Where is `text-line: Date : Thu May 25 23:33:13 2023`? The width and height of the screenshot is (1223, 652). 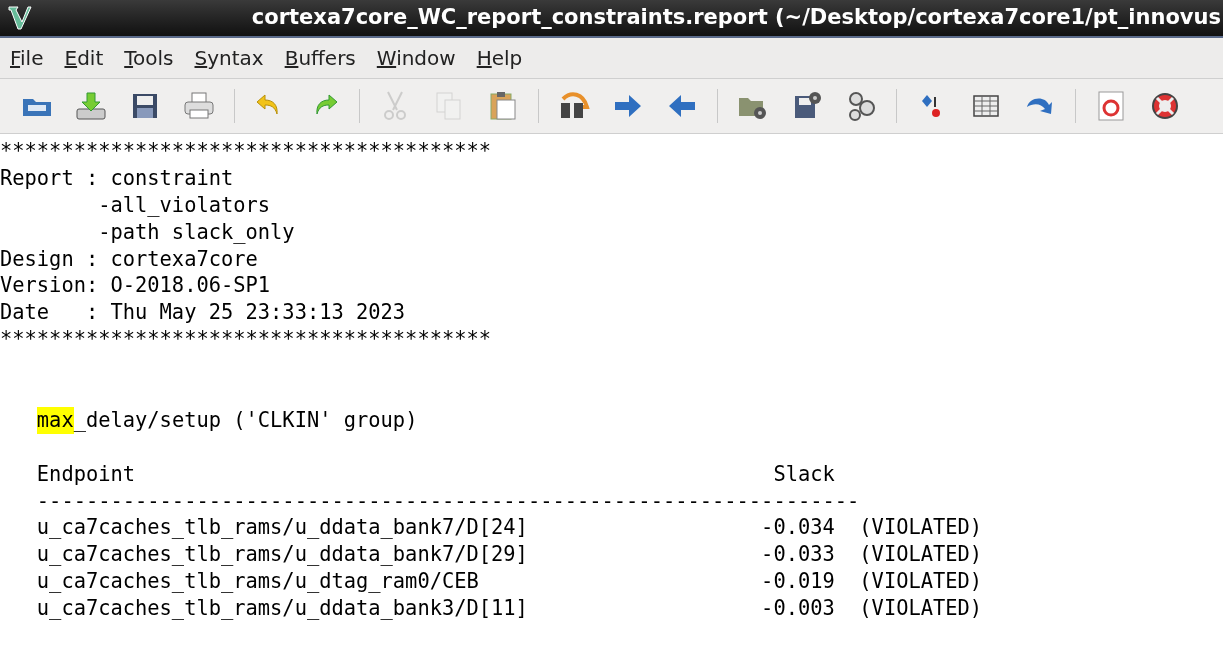
text-line: Date : Thu May 25 23:33:13 2023 is located at coordinates (203, 312).